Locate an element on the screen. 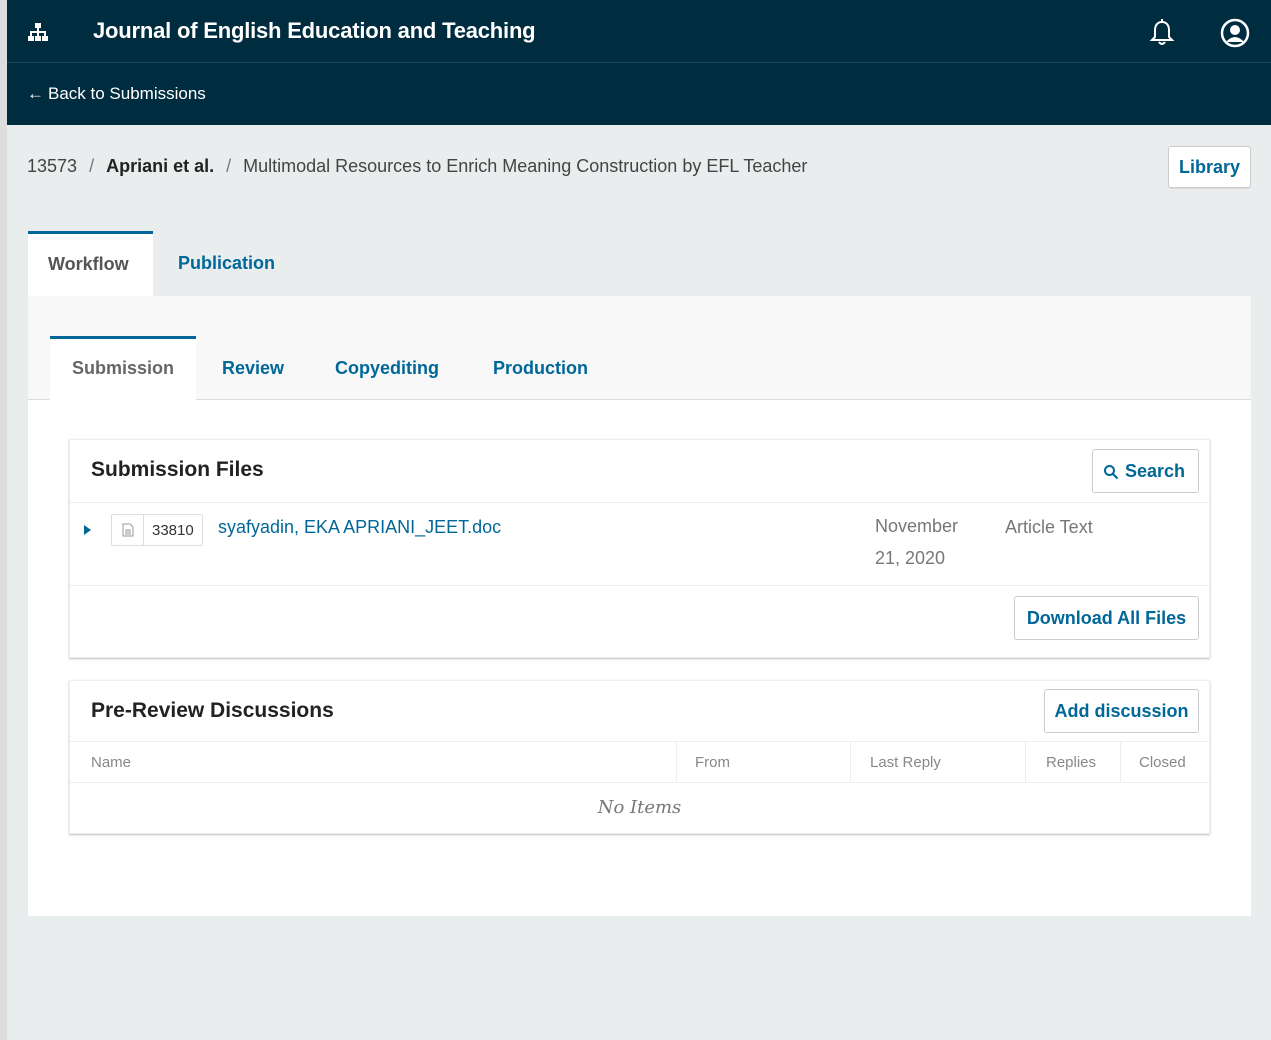 This screenshot has width=1271, height=1040. file-date: November 21, 2020 is located at coordinates (917, 542).